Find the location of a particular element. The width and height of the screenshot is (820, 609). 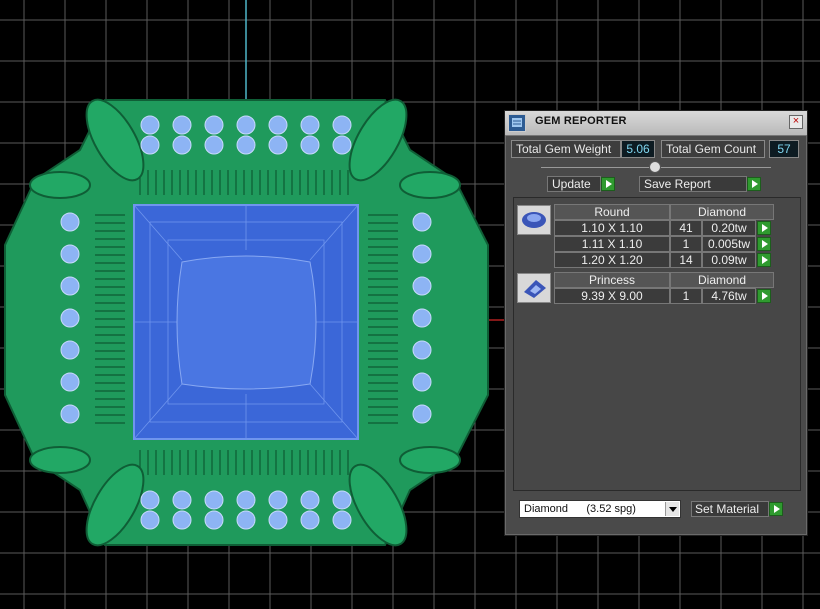

gem-weight: 0.20tw is located at coordinates (729, 228).